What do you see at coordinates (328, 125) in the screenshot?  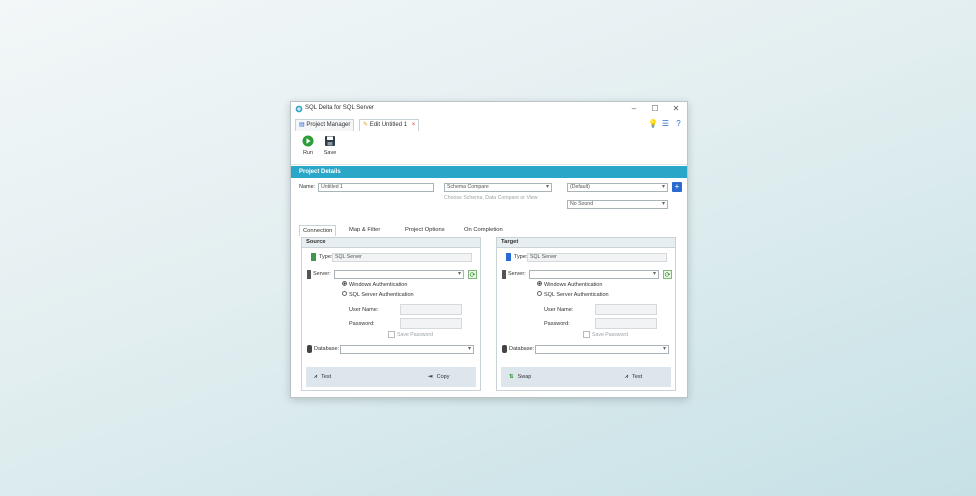 I see `tab-project-manager-label: Project Manager` at bounding box center [328, 125].